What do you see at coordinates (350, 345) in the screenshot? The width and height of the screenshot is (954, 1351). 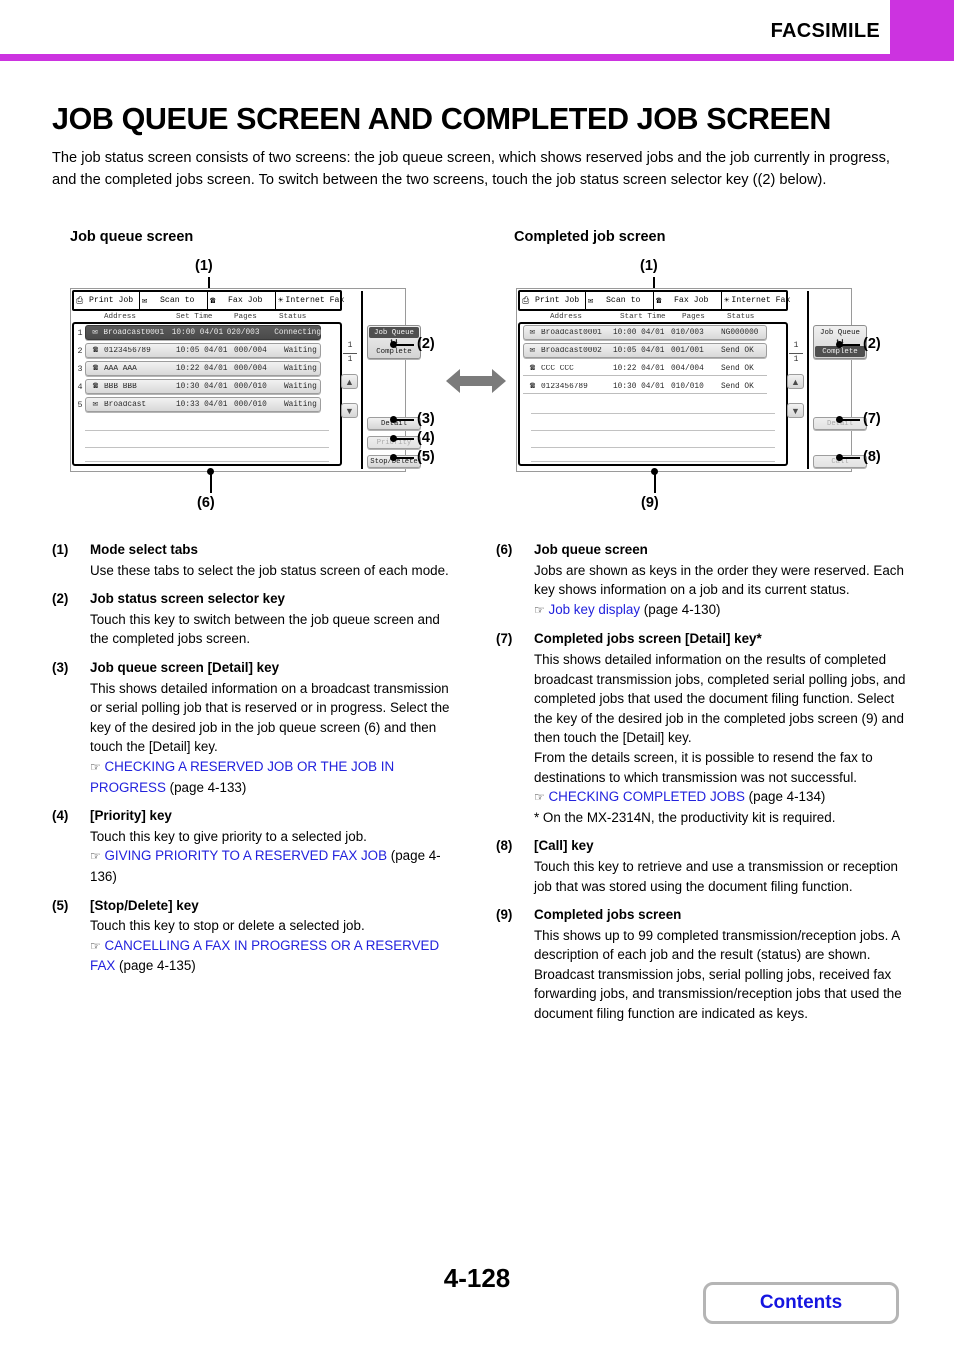 I see `pager-current: 1` at bounding box center [350, 345].